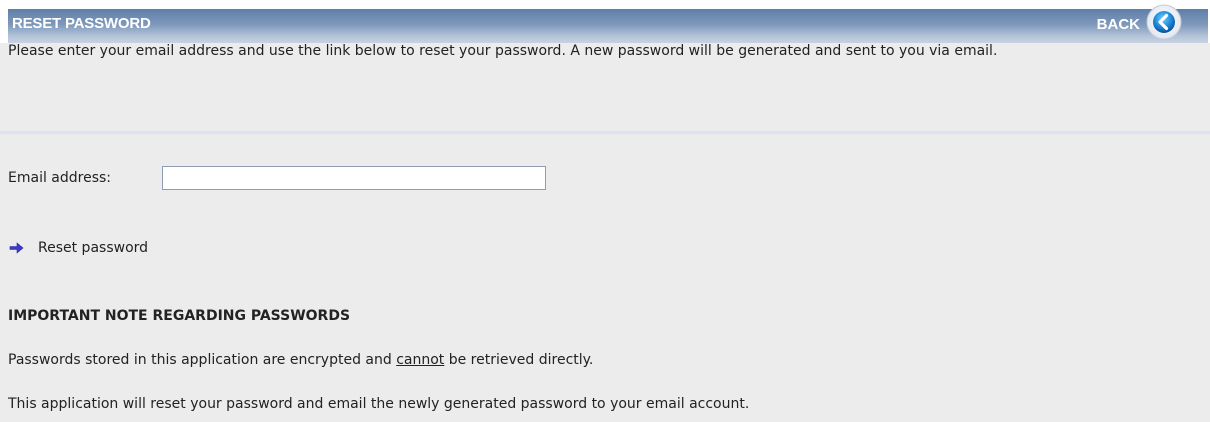 This screenshot has width=1210, height=422. I want to click on back-arrow-circle-icon, so click(1164, 22).